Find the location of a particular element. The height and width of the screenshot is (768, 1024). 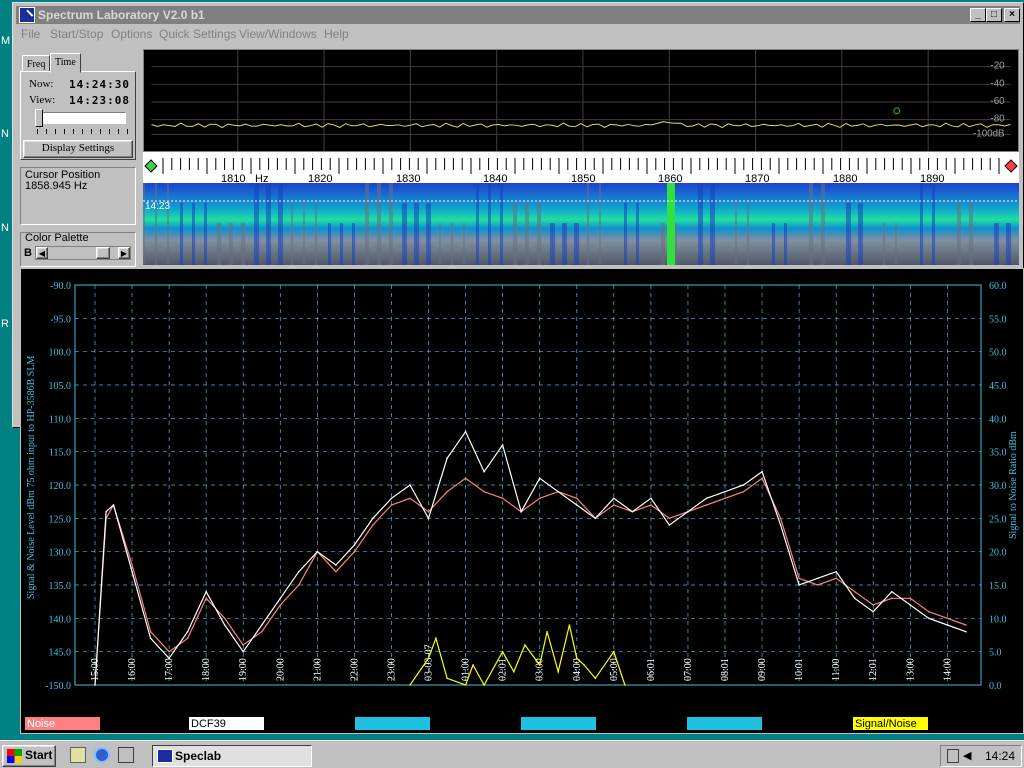

scroll-left-icon: ◀ is located at coordinates (42, 253).